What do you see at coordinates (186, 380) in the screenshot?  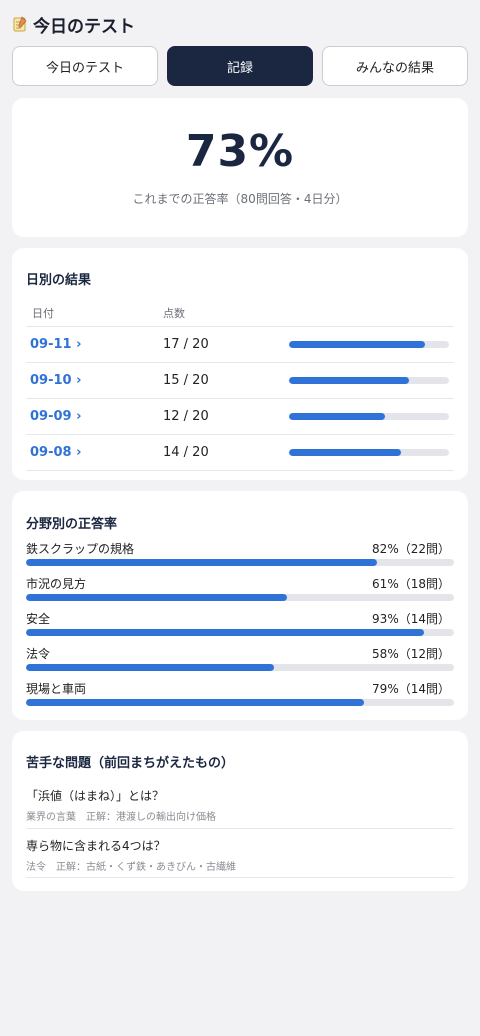 I see `score-text: 15 / 20` at bounding box center [186, 380].